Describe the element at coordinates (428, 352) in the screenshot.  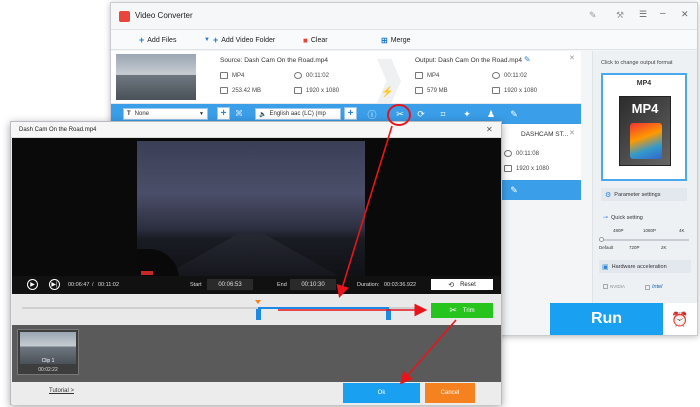
I see `arrow-to-ok` at that location.